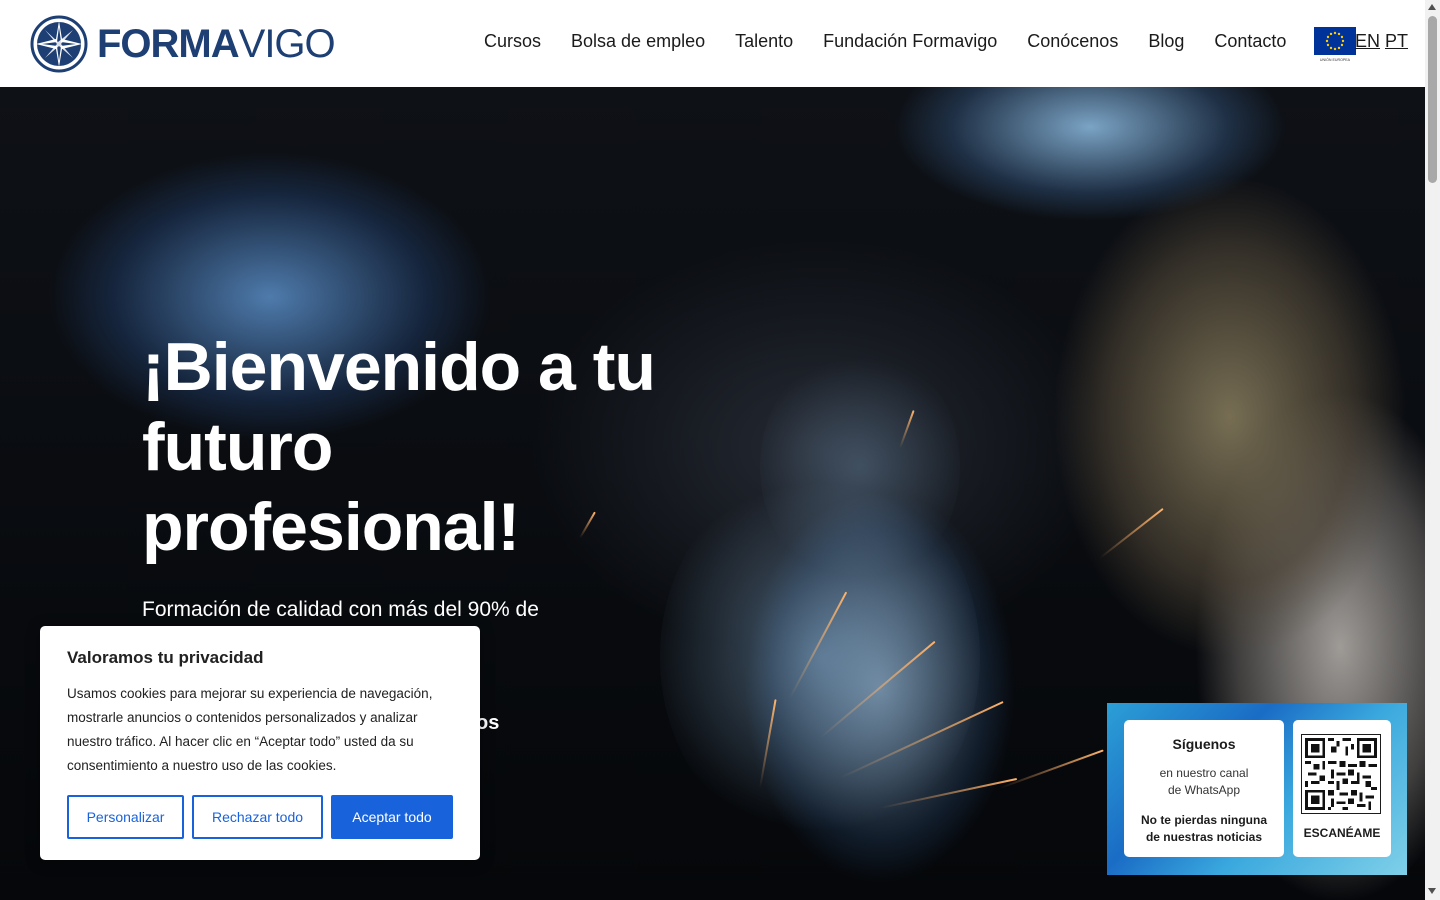  What do you see at coordinates (1335, 44) in the screenshot?
I see `eu-flag-icon: UNIÓN EUROPEA` at bounding box center [1335, 44].